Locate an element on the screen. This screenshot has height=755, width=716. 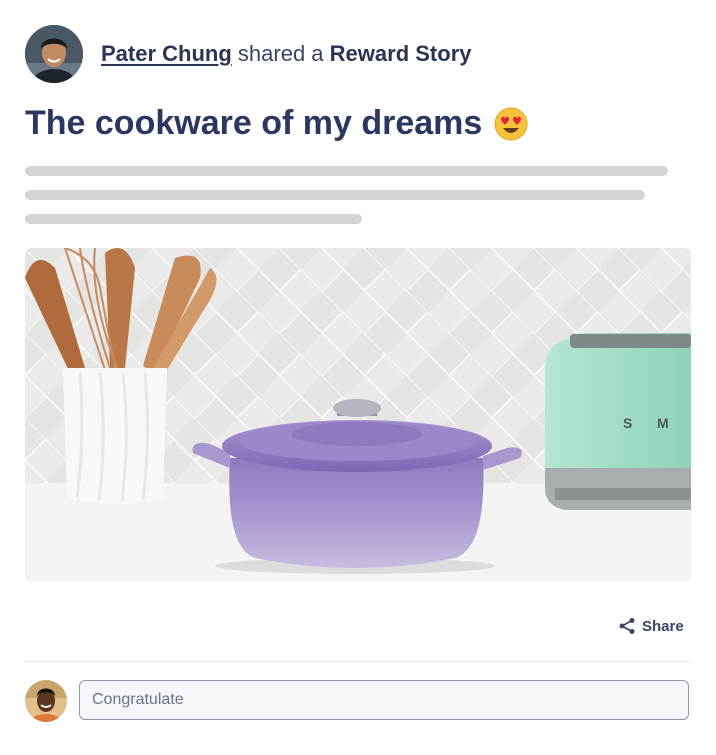
share-button: Share is located at coordinates (651, 626).